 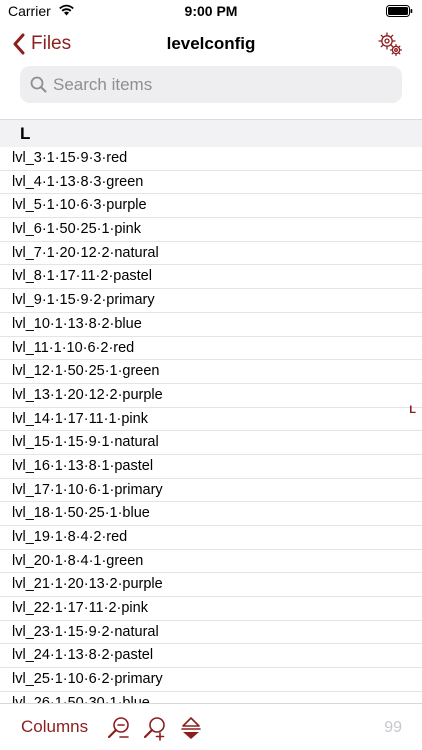 I want to click on columns-button: Columns, so click(x=54, y=727).